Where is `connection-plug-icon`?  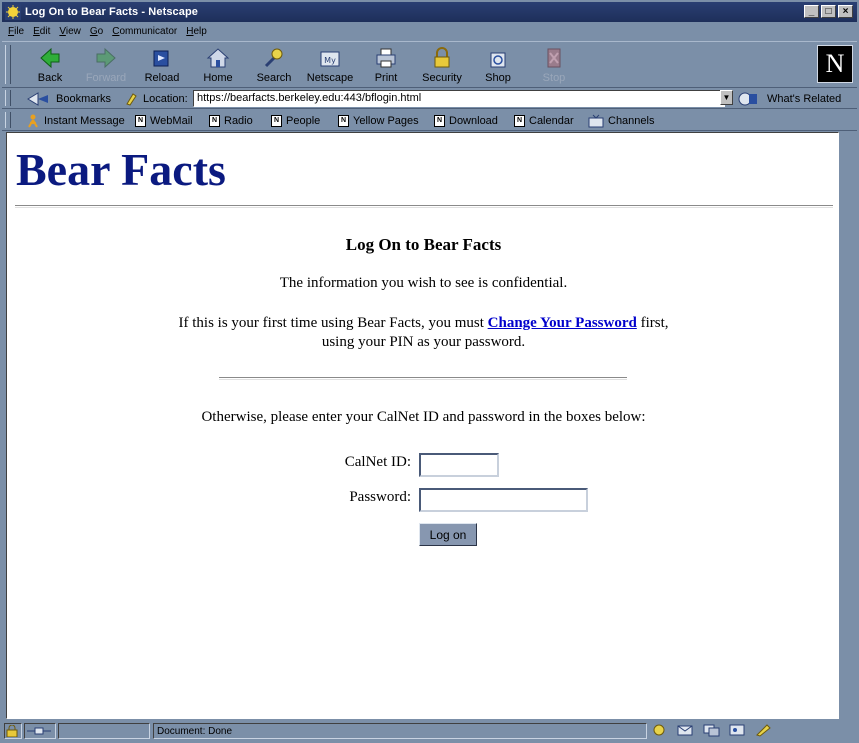 connection-plug-icon is located at coordinates (39, 731).